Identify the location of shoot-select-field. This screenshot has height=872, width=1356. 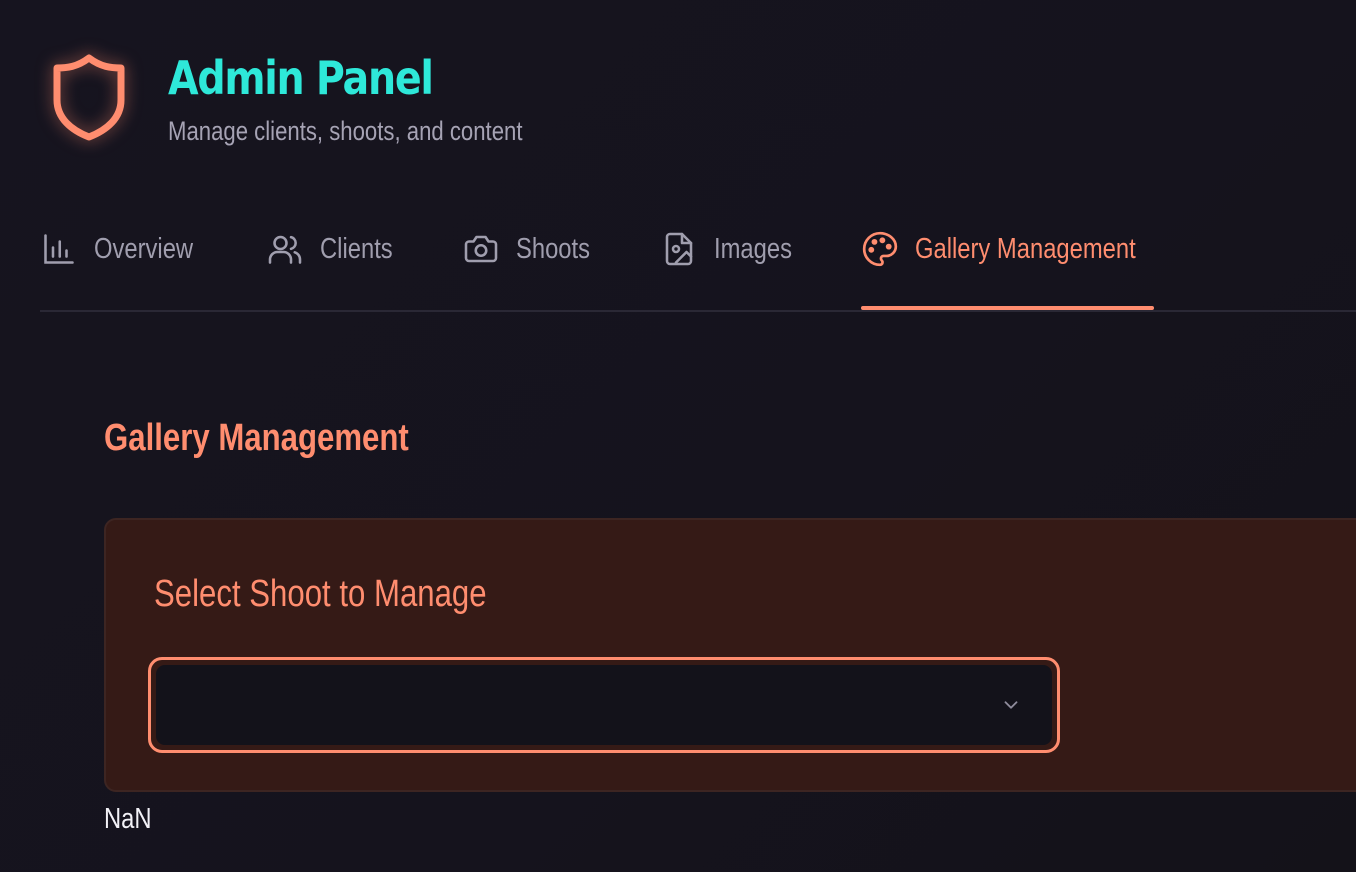
(604, 705).